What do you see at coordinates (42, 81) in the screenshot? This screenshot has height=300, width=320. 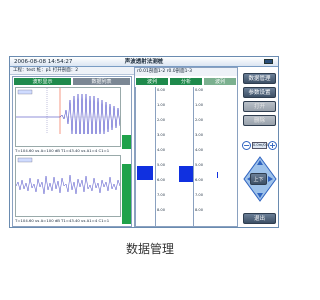 I see `tab-waveform-display: 波形显示` at bounding box center [42, 81].